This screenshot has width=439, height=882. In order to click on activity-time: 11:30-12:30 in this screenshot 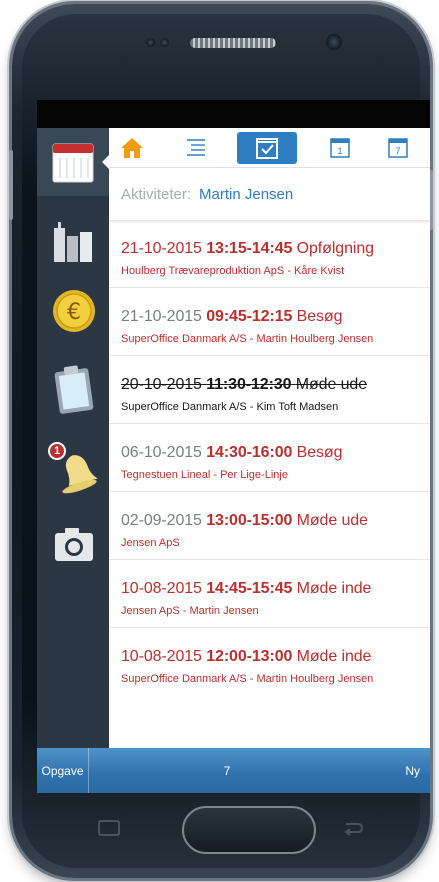, I will do `click(249, 384)`.